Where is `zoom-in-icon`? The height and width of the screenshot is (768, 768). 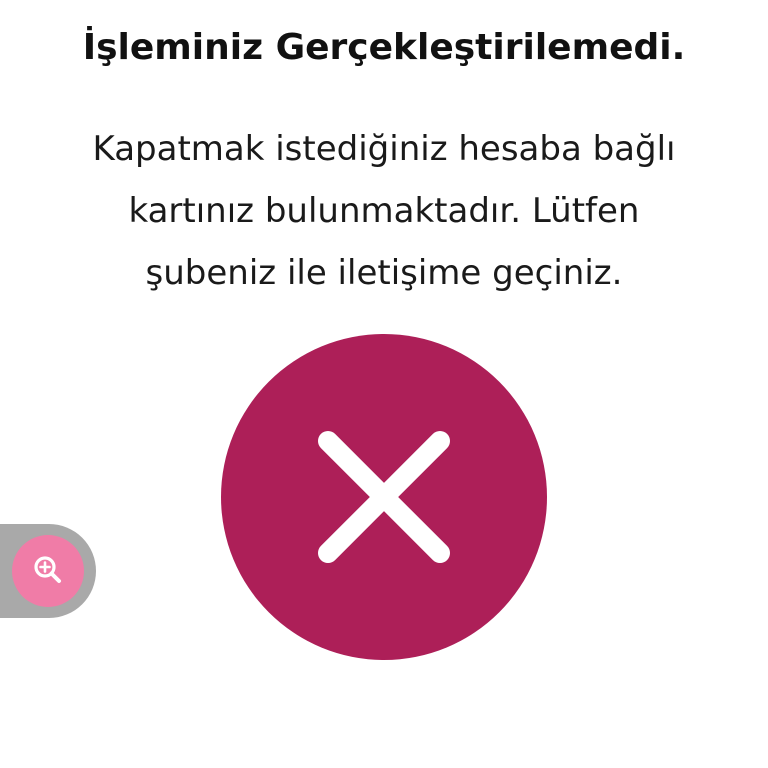 zoom-in-icon is located at coordinates (47, 569).